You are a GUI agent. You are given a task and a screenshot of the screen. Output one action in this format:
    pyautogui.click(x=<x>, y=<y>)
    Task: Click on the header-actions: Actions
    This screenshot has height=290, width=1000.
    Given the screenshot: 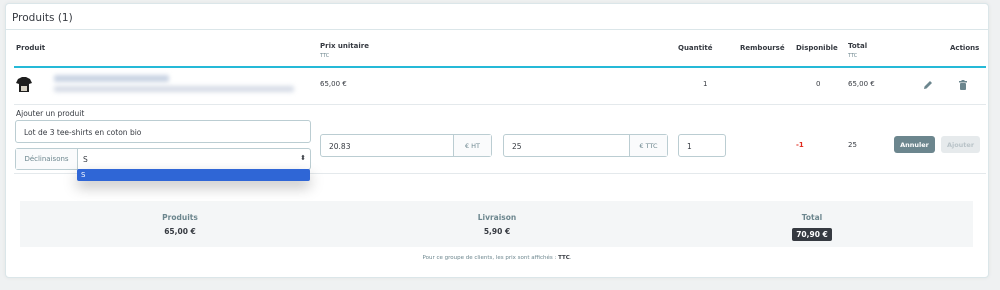 What is the action you would take?
    pyautogui.click(x=965, y=48)
    